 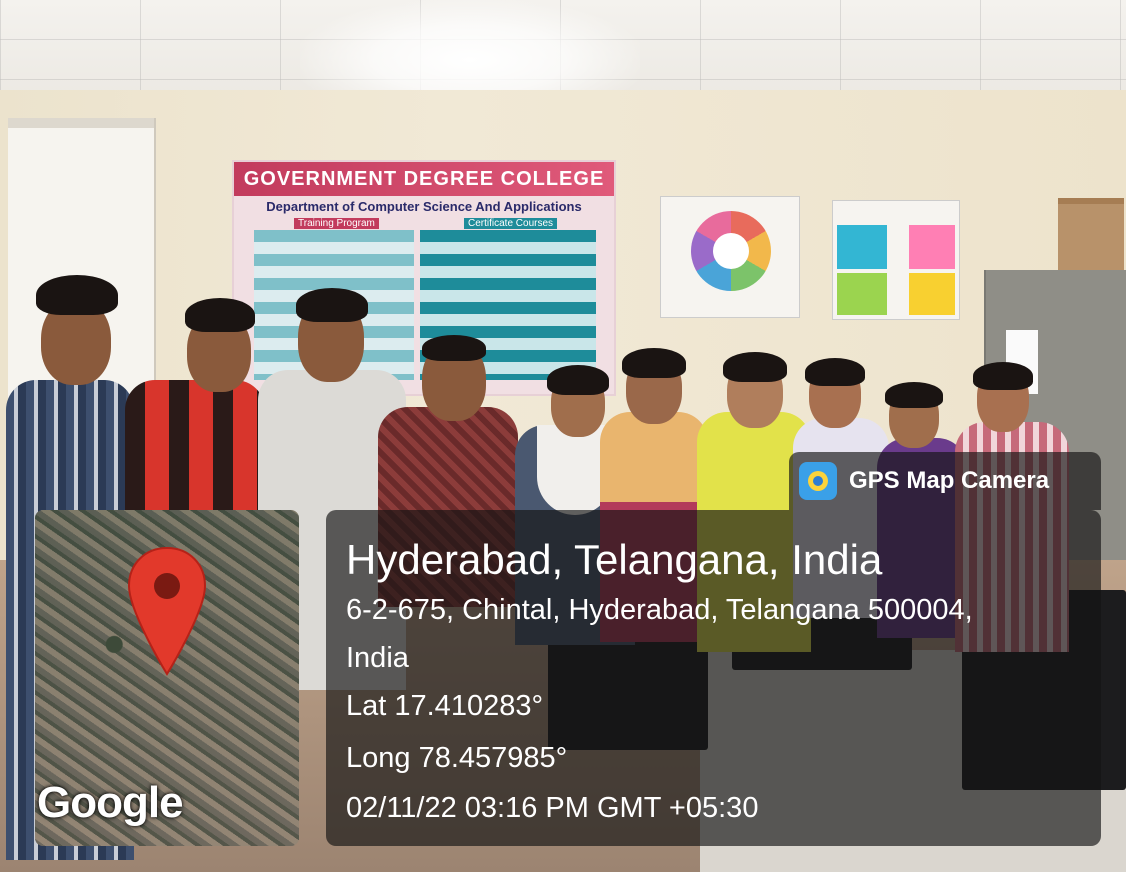 I want to click on timestamp-text: 02/11/22 03:16 PM GMT +05:30, so click(x=552, y=808).